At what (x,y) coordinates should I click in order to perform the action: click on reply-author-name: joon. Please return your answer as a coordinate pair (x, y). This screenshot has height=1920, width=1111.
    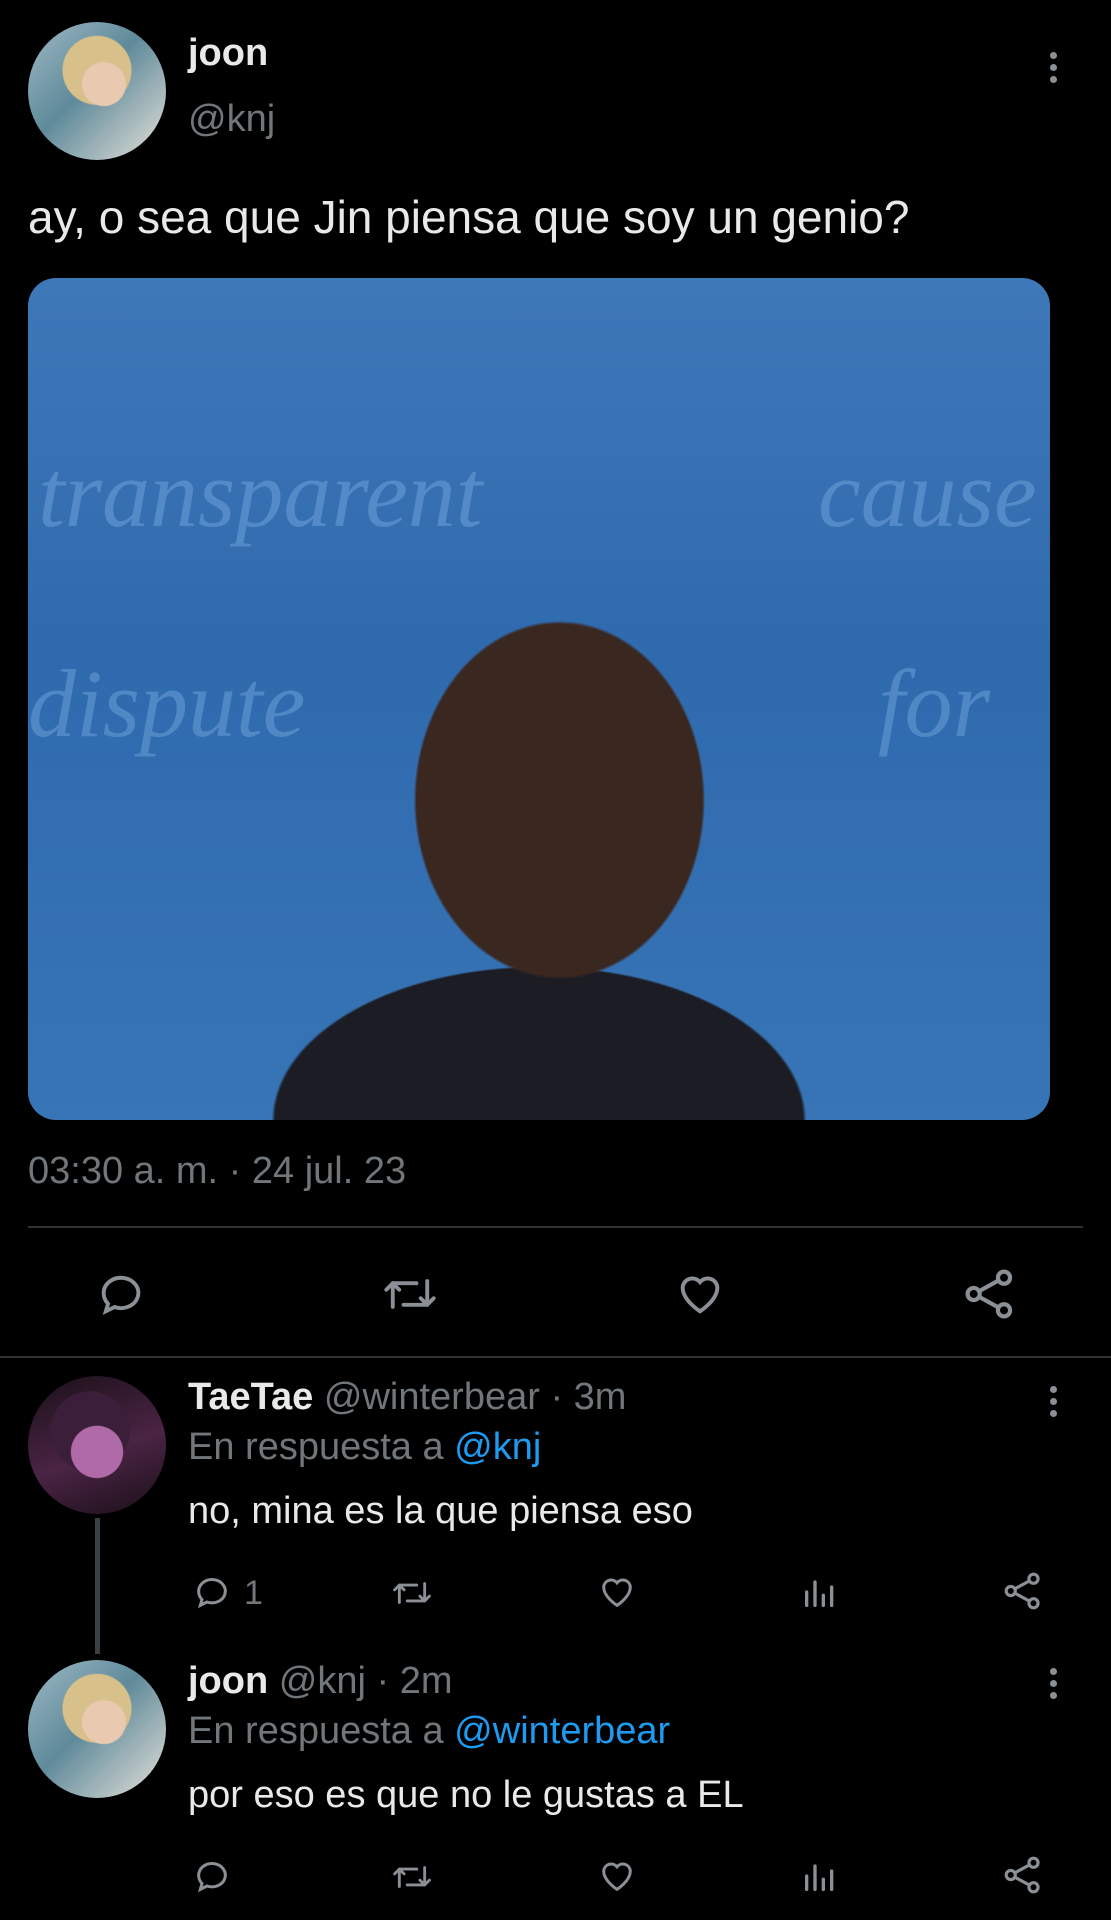
    Looking at the image, I should click on (228, 1681).